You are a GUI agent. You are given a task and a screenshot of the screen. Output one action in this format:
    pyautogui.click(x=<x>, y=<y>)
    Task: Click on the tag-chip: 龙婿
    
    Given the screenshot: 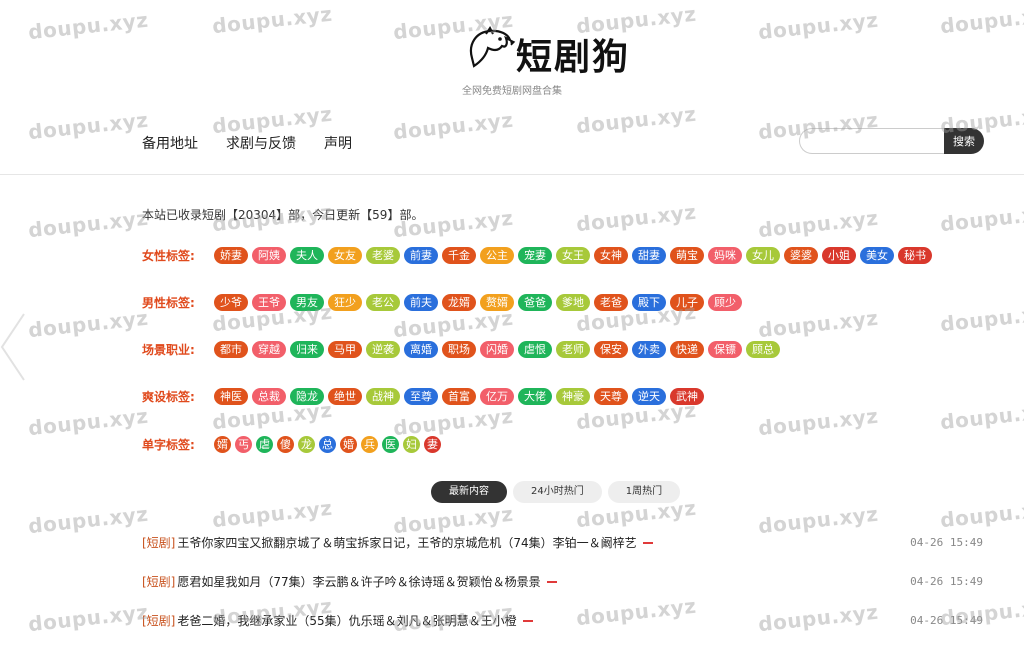 What is the action you would take?
    pyautogui.click(x=459, y=302)
    